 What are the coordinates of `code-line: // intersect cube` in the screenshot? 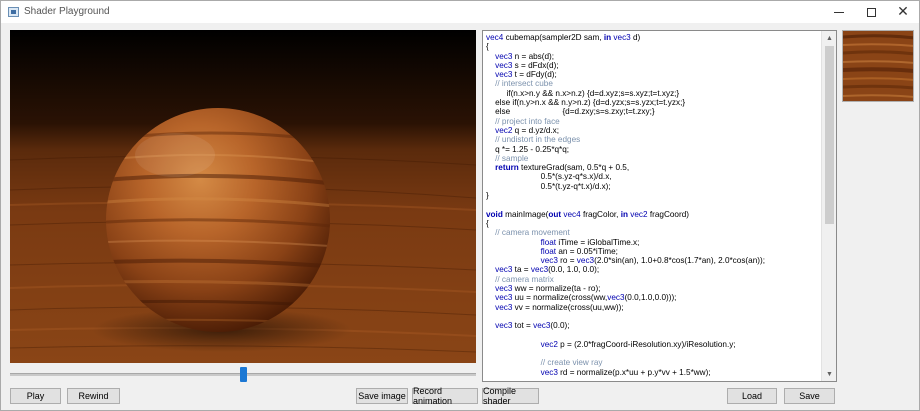 It's located at (519, 84).